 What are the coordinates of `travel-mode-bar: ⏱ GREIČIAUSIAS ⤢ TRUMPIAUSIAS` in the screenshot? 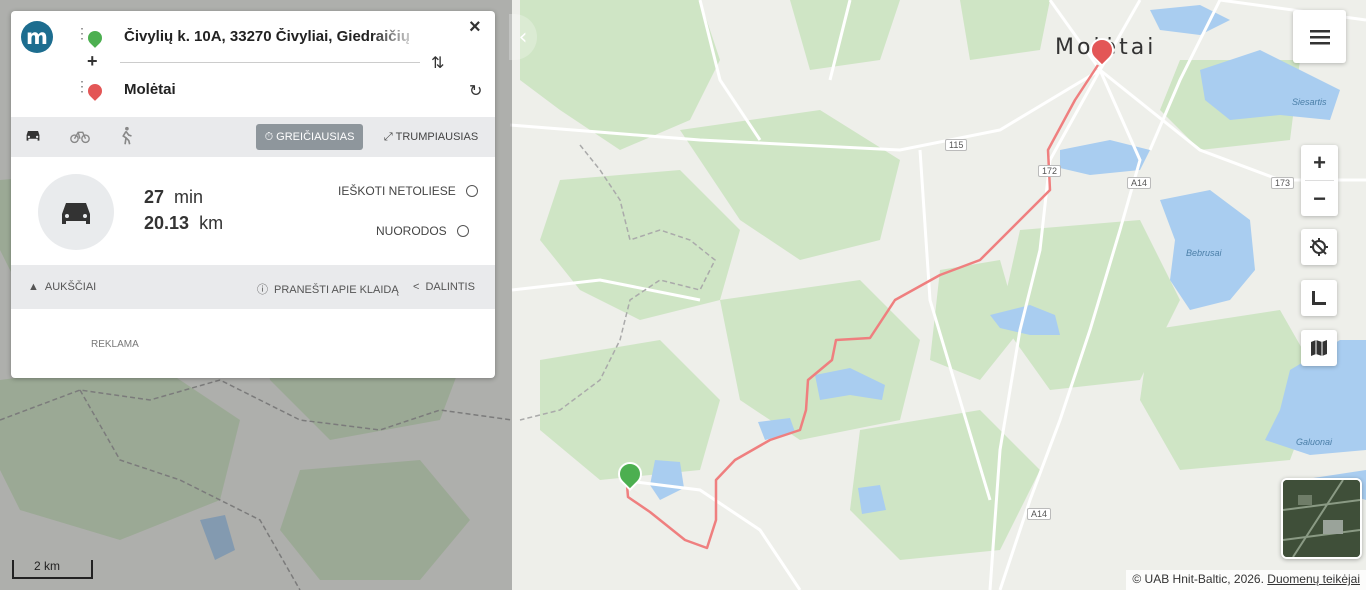 It's located at (253, 137).